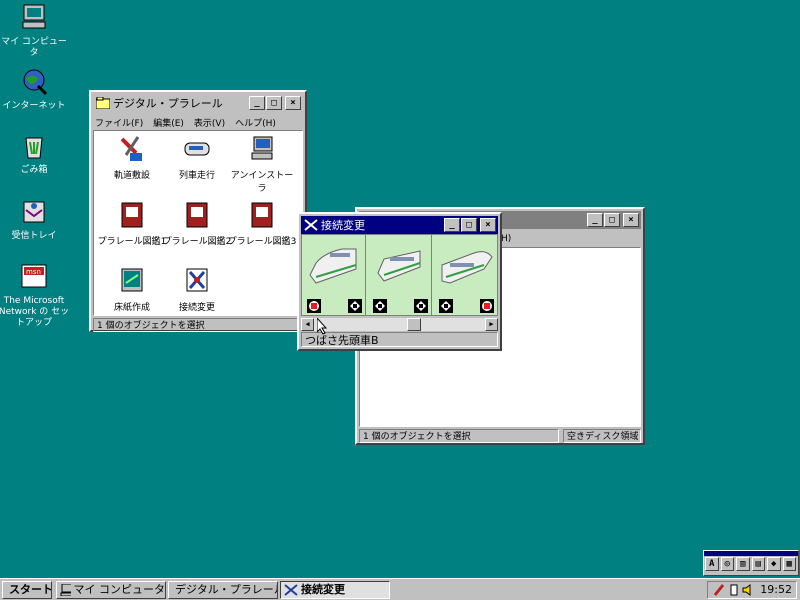  I want to click on desktop-icon-label: 受信トレイ, so click(34, 236).